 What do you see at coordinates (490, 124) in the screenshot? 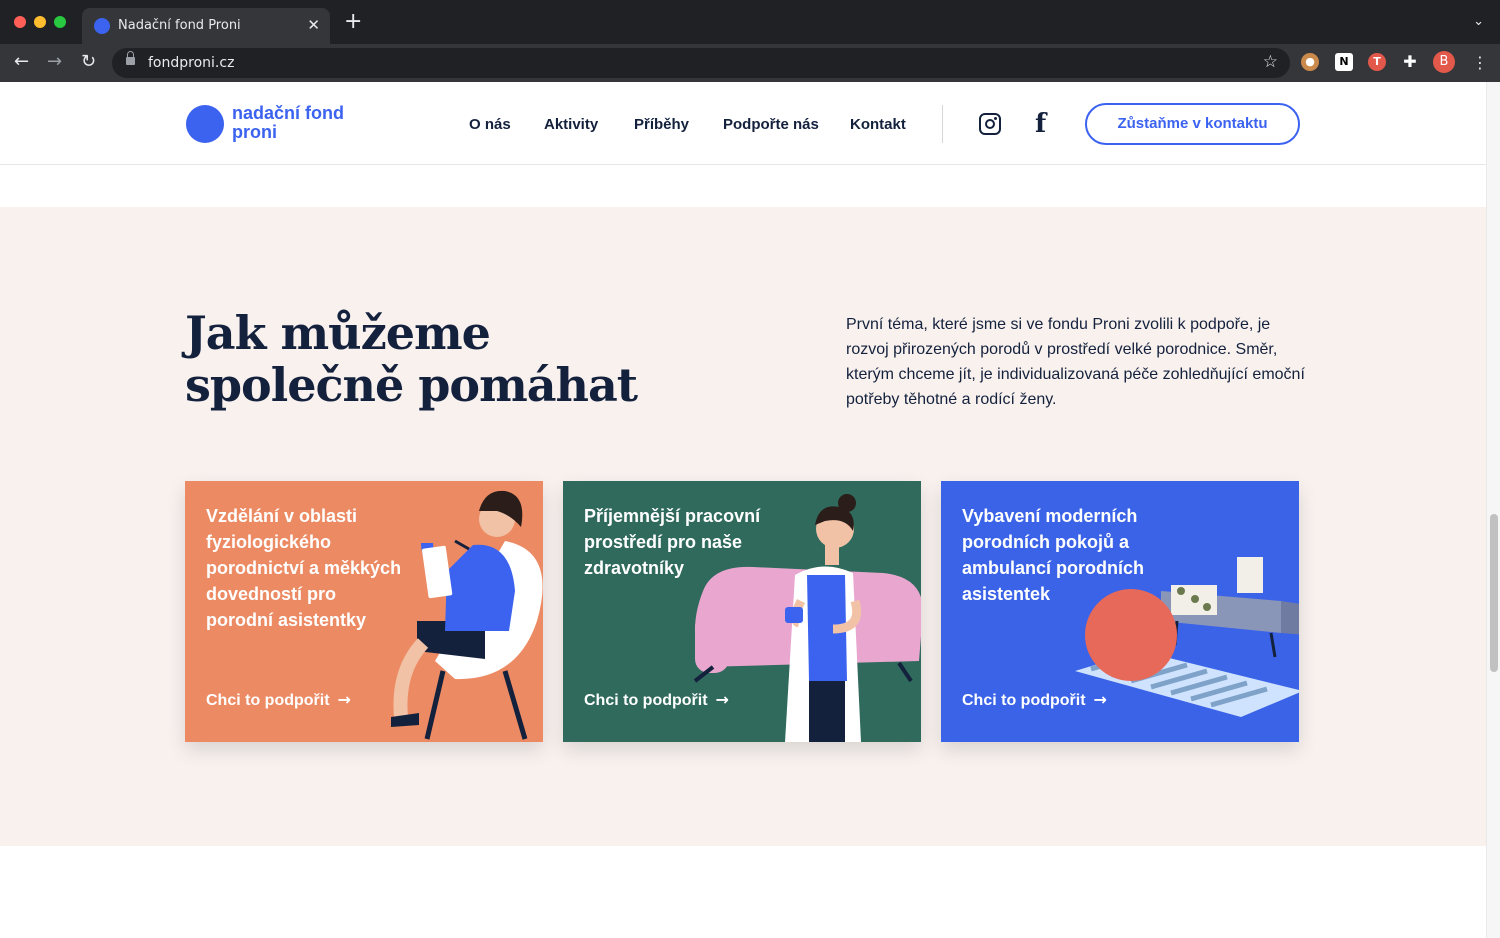
I see `nav-o-nas: O nás` at bounding box center [490, 124].